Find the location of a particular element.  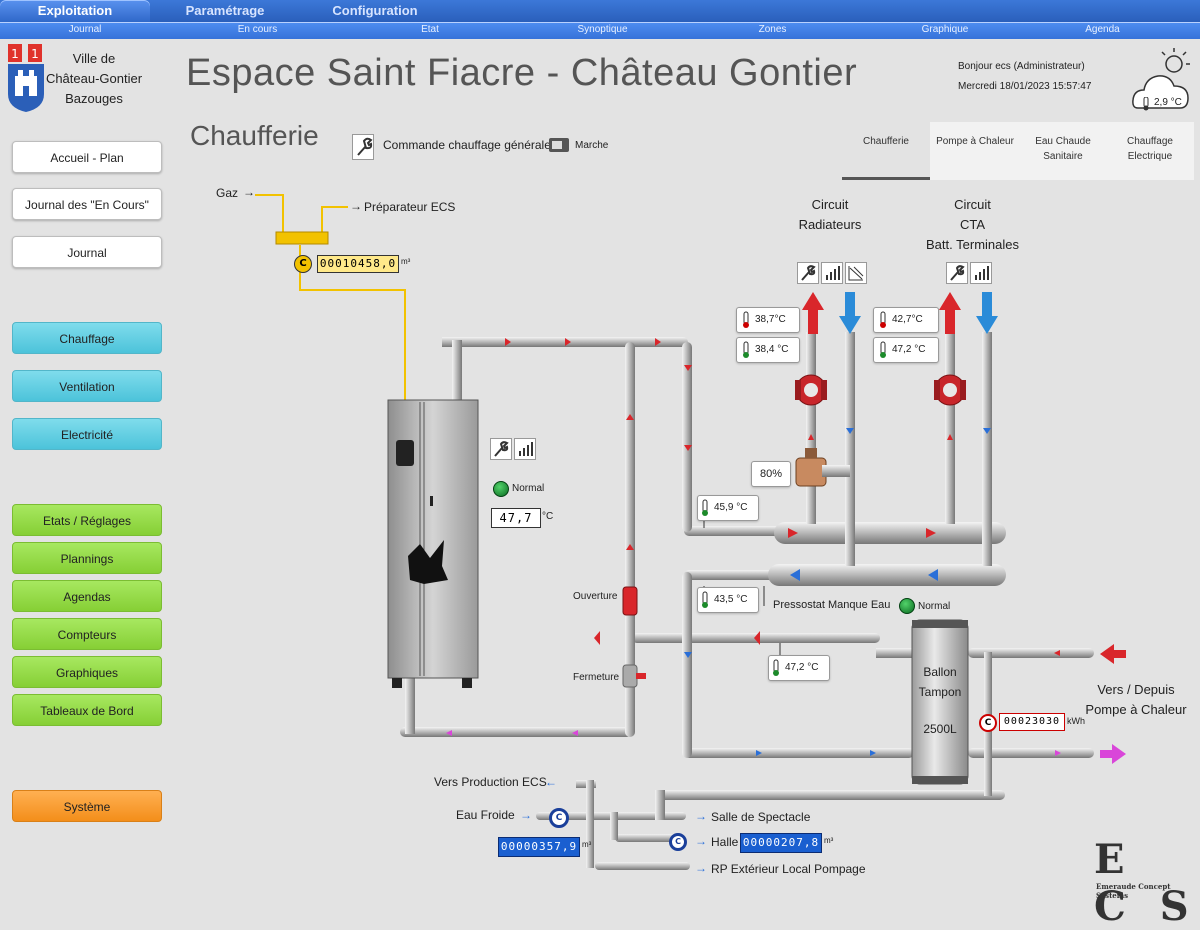

three-way-valve-icon is located at coordinates (822, 467).